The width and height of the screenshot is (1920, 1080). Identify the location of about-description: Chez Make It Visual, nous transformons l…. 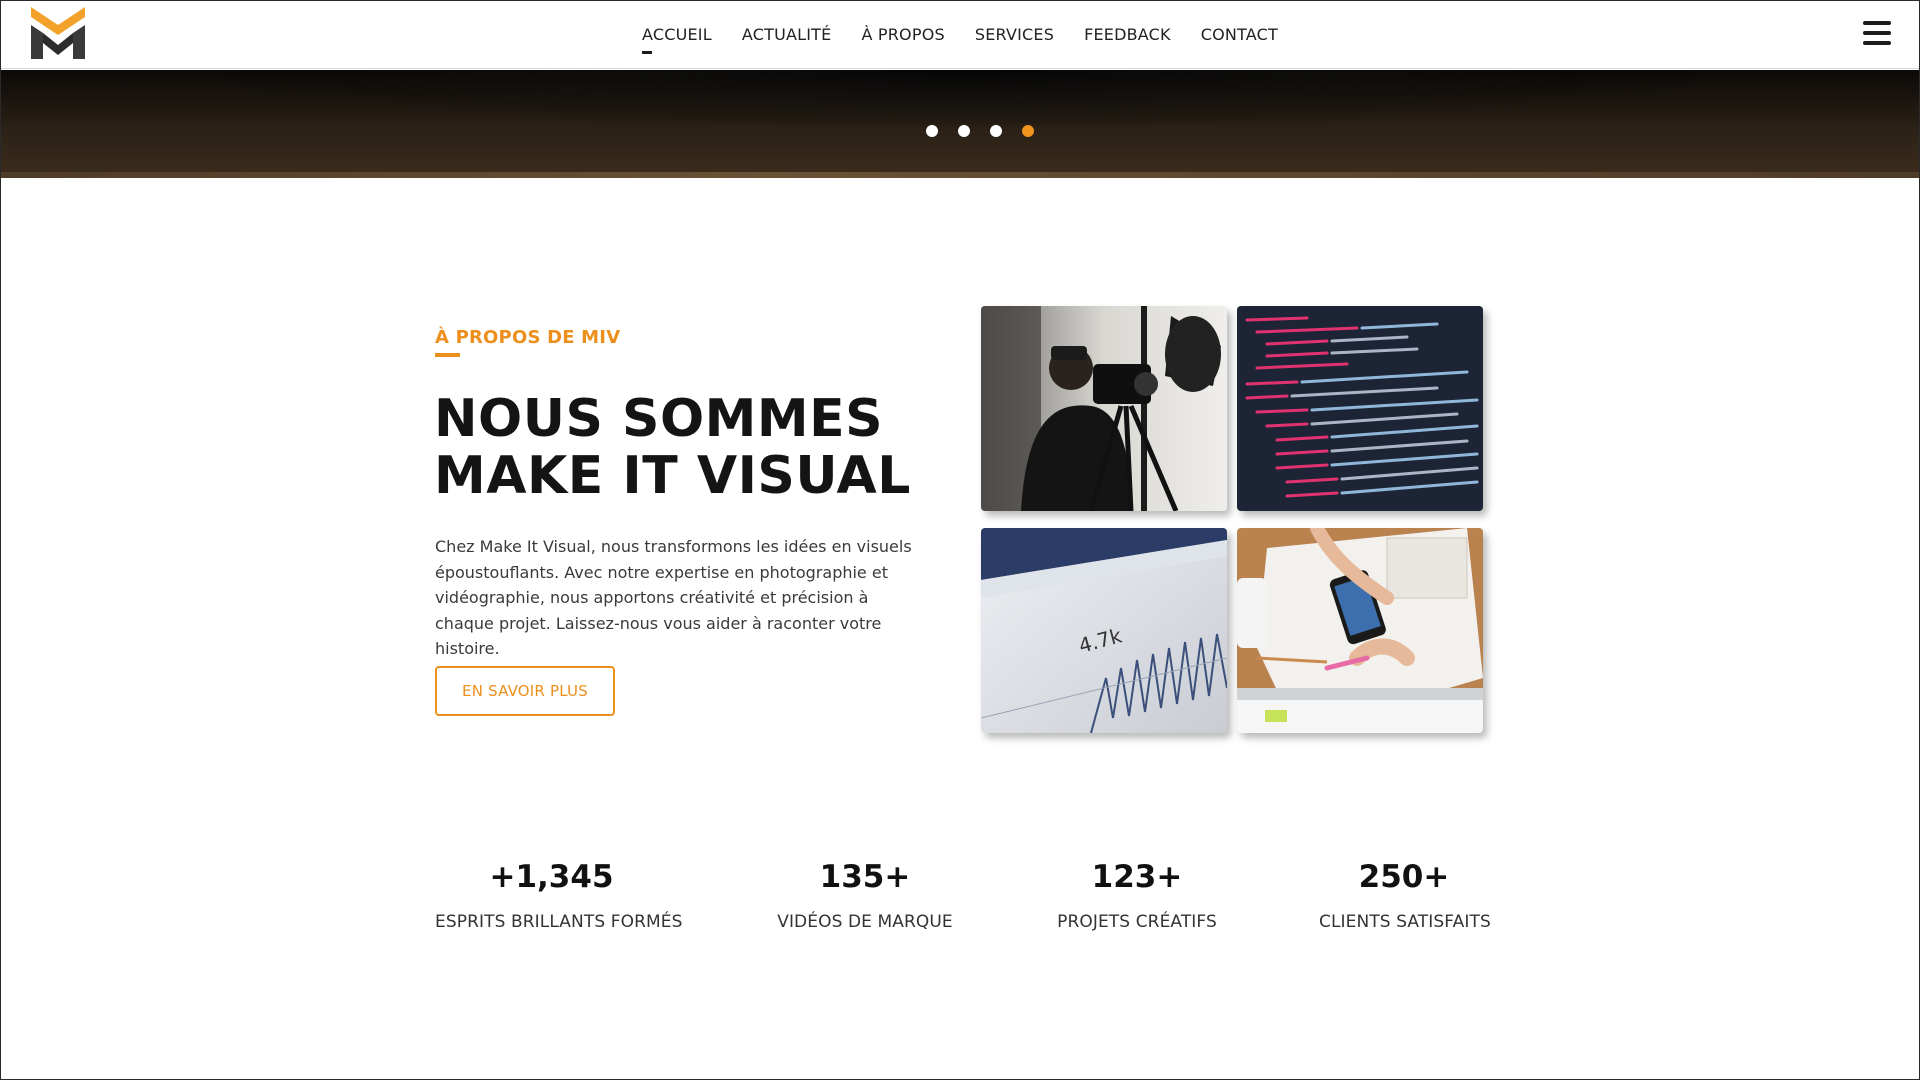
(673, 597).